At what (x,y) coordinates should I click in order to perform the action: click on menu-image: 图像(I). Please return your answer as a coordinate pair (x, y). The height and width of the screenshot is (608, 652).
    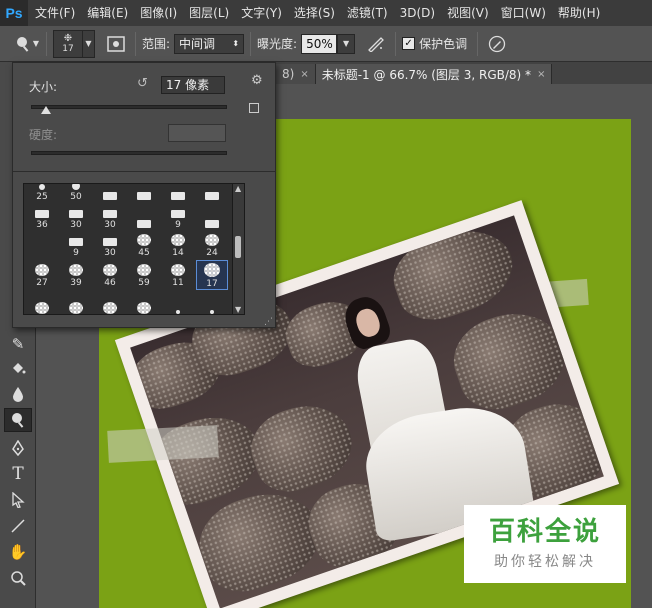
    Looking at the image, I should click on (157, 13).